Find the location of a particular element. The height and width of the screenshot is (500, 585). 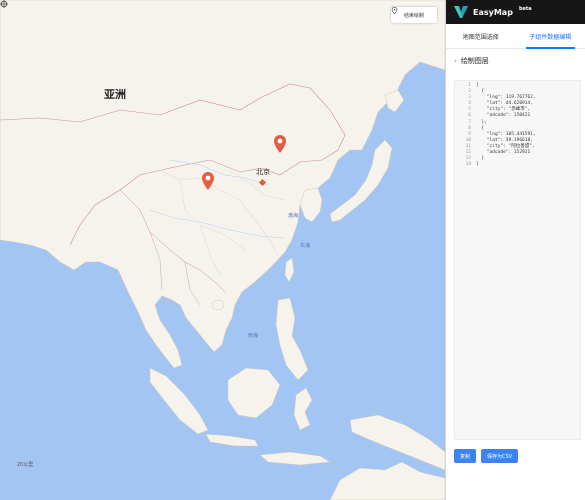

code-line: "lng": 105.441591, is located at coordinates (506, 134).